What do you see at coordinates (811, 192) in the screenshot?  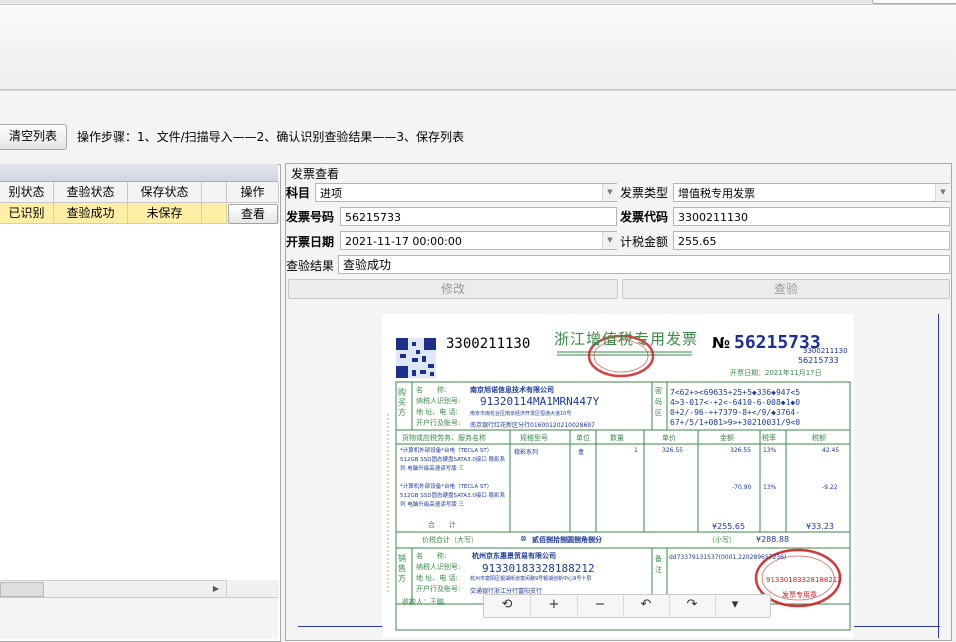 I see `invoice-type-select: 增值税专用发票` at bounding box center [811, 192].